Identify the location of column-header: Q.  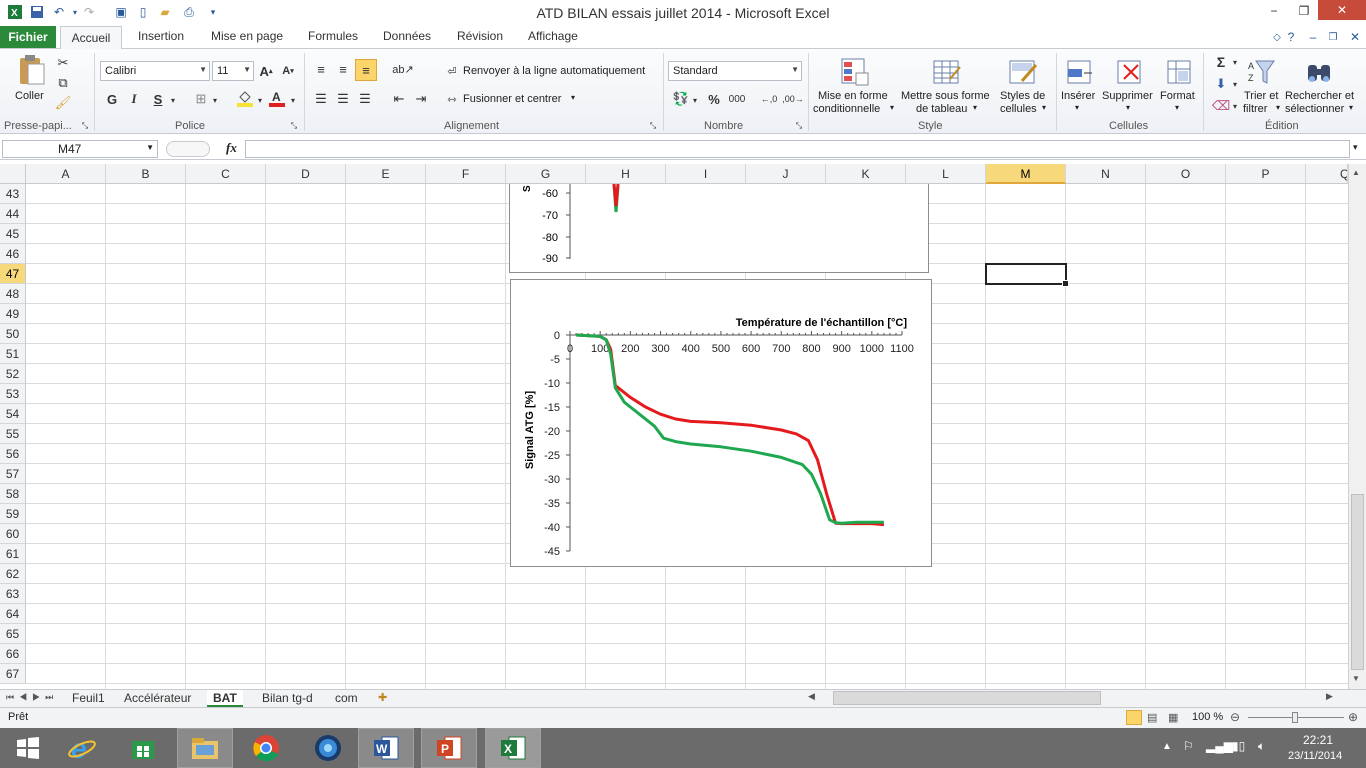
(1327, 174).